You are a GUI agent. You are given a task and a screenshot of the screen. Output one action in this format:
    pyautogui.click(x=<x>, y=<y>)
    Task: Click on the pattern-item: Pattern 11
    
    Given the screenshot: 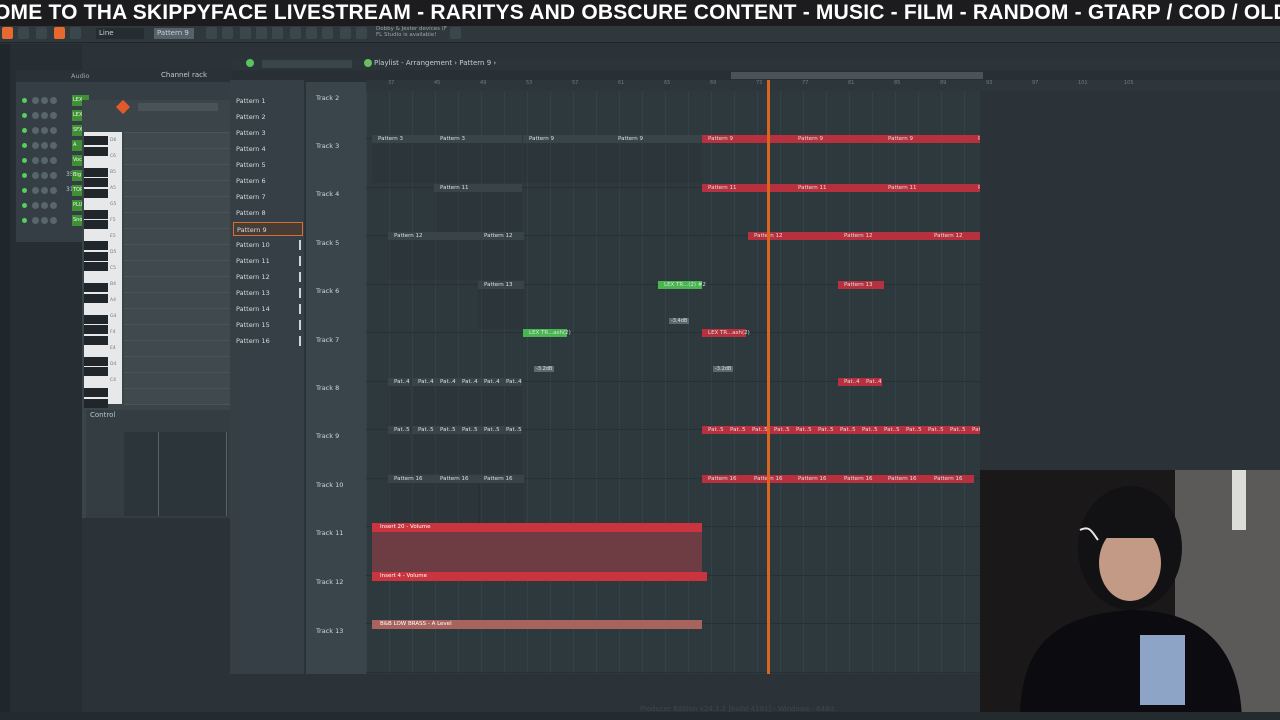 What is the action you would take?
    pyautogui.click(x=268, y=261)
    